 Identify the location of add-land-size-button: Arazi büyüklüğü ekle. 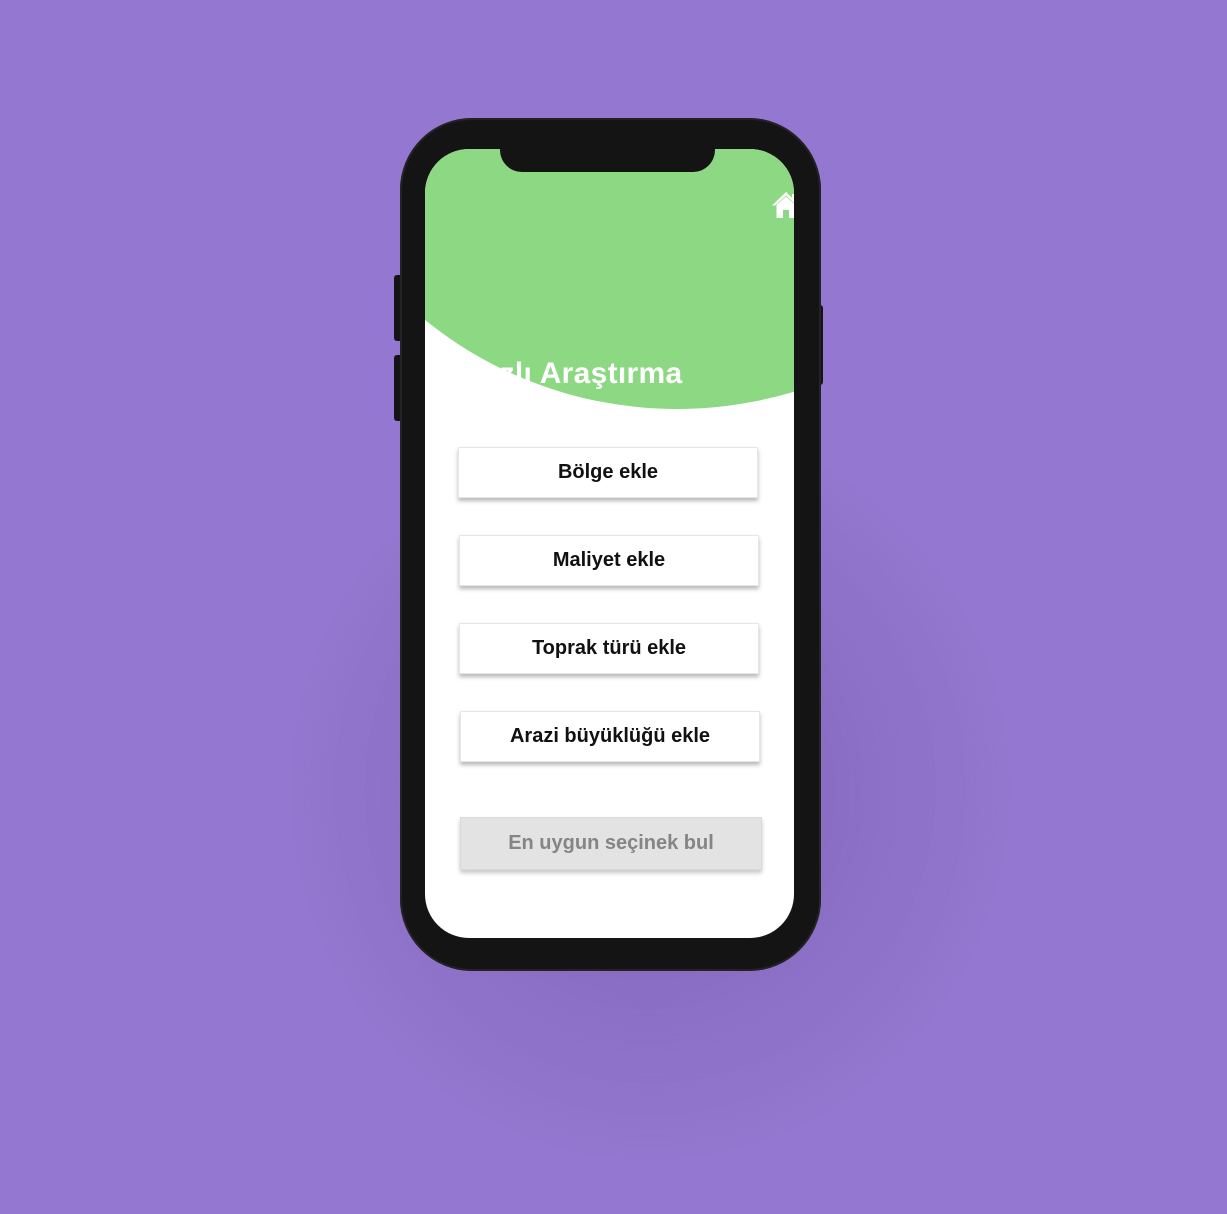
(610, 736).